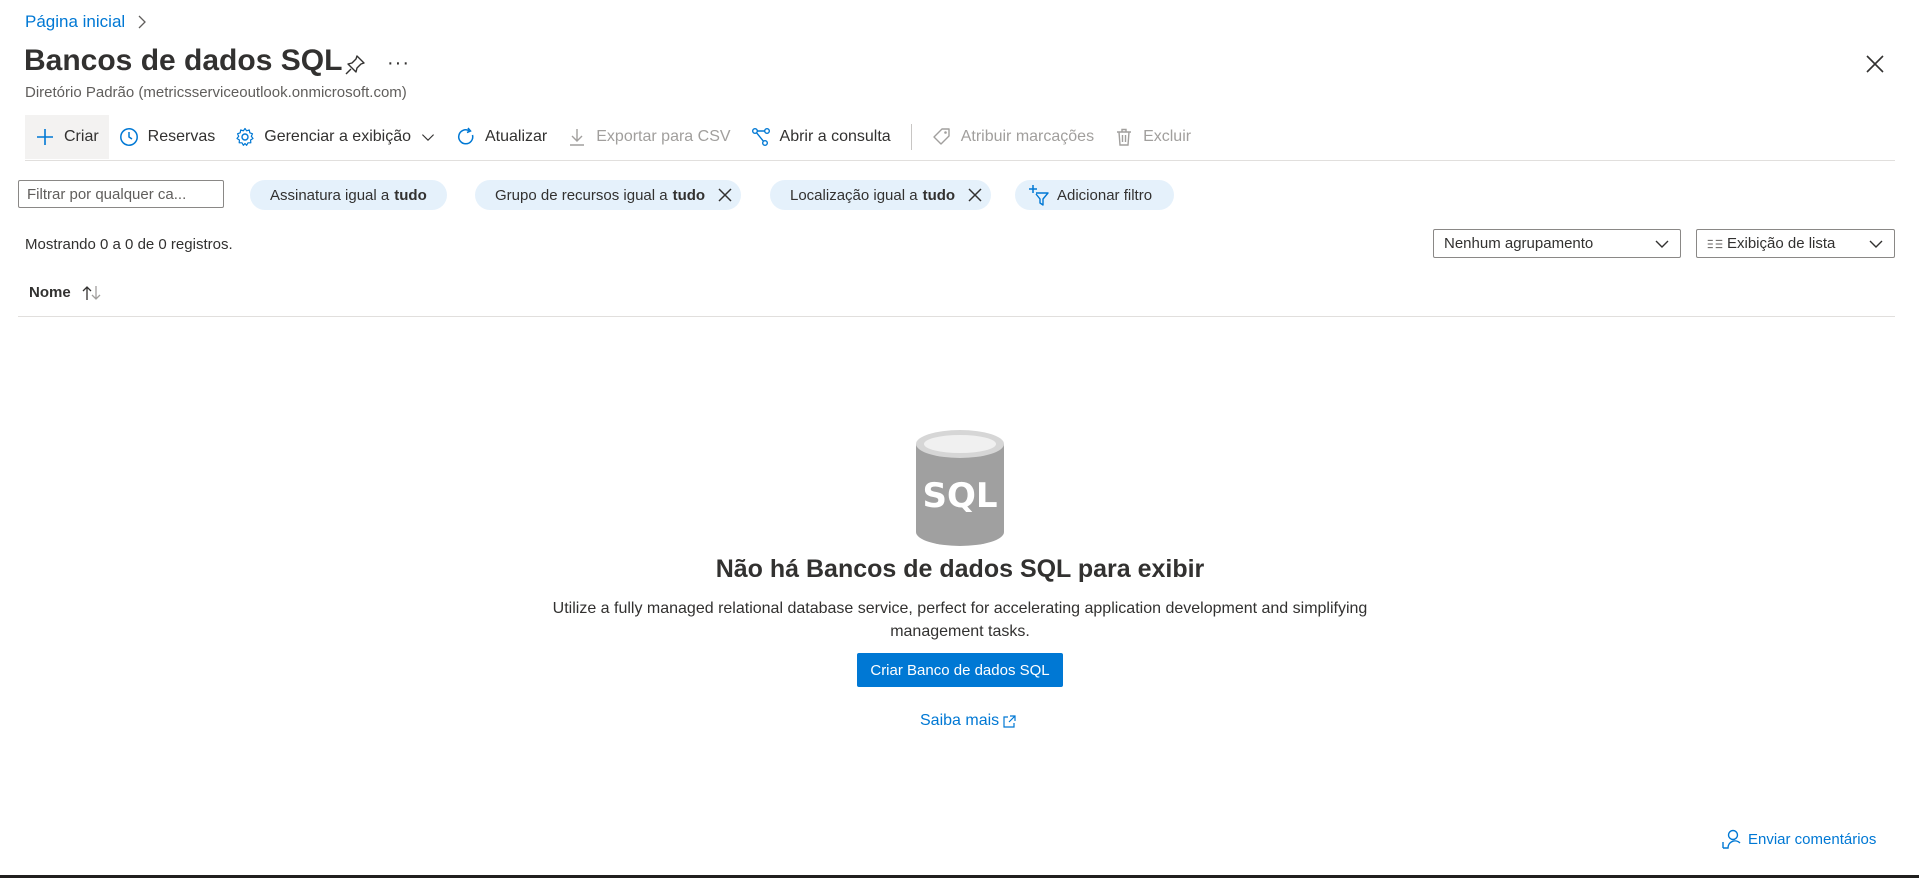 The image size is (1919, 878). Describe the element at coordinates (911, 137) in the screenshot. I see `toolbar-divider` at that location.